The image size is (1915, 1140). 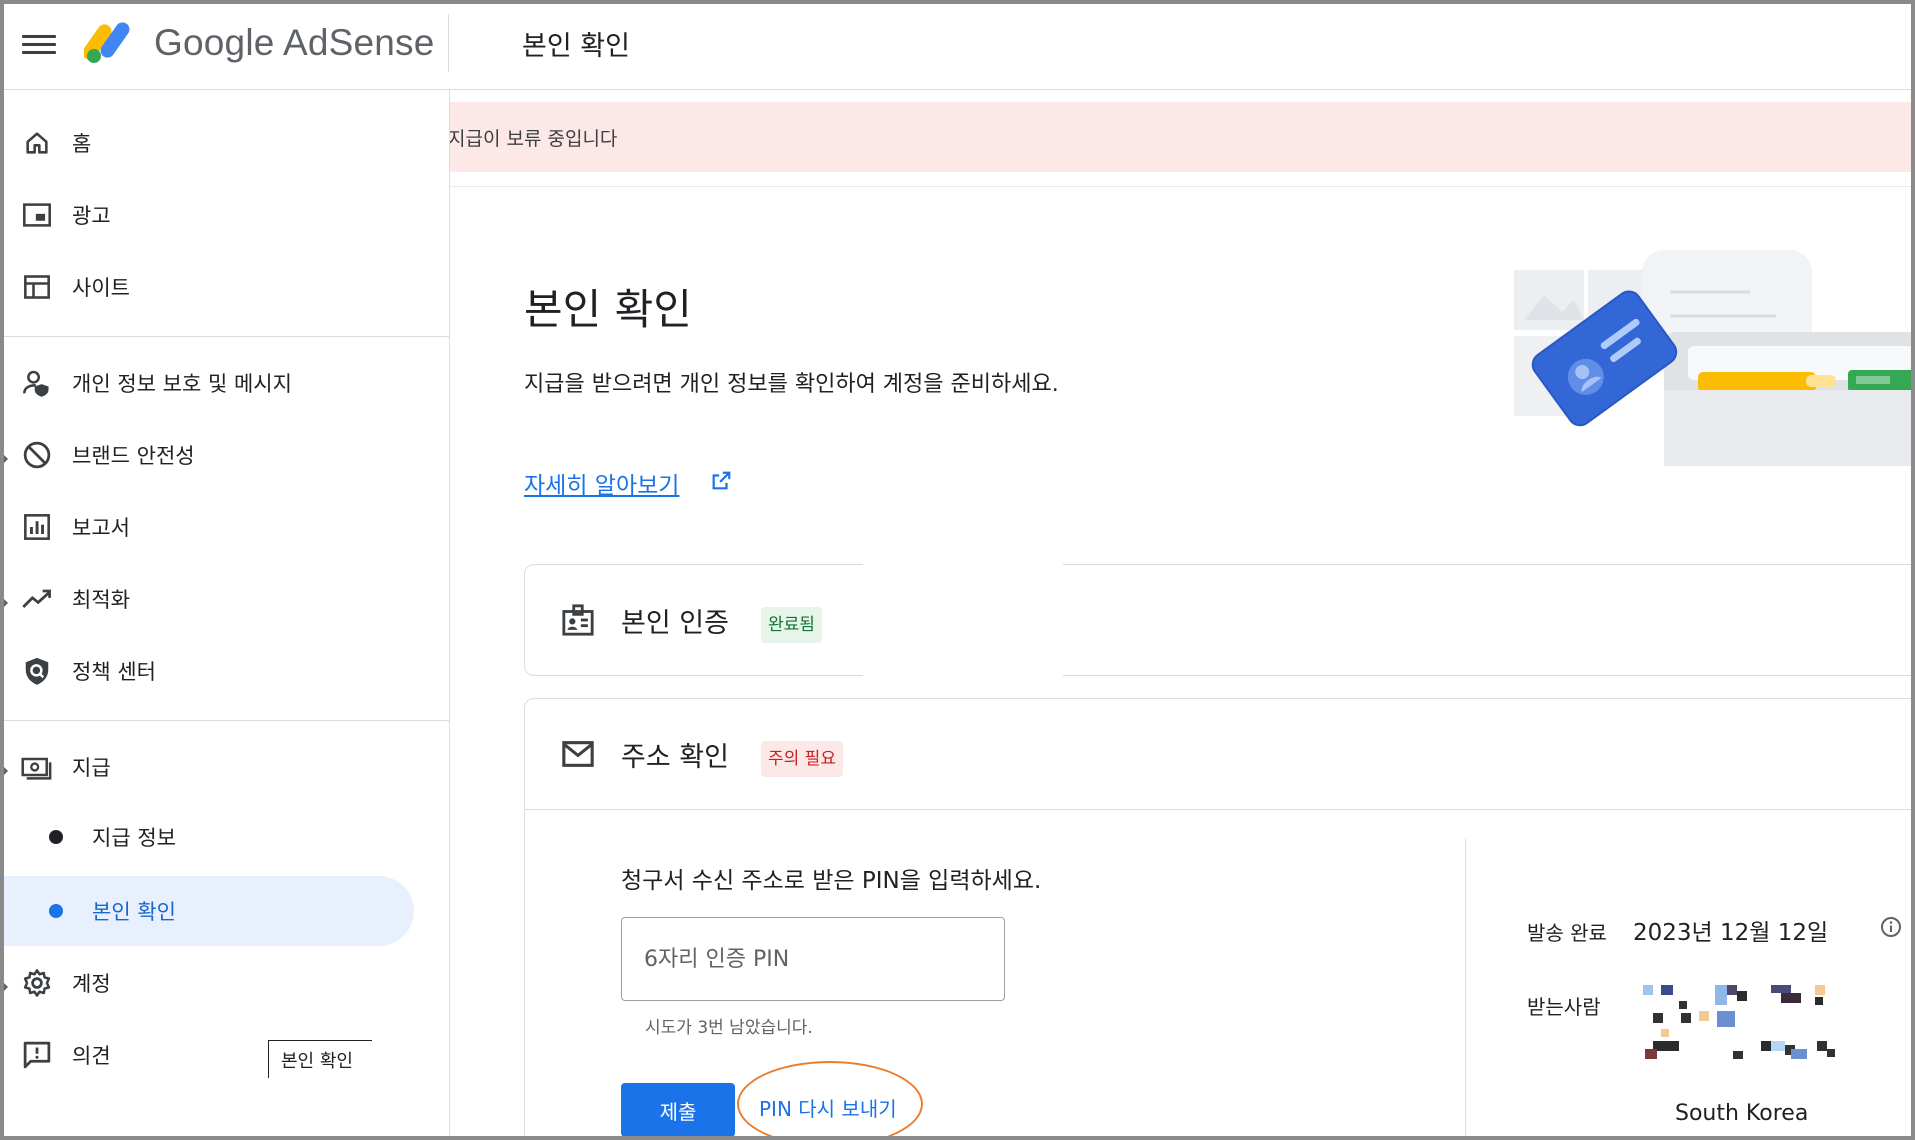 What do you see at coordinates (828, 1107) in the screenshot?
I see `resend-pin-button: PIN 다시 보내기` at bounding box center [828, 1107].